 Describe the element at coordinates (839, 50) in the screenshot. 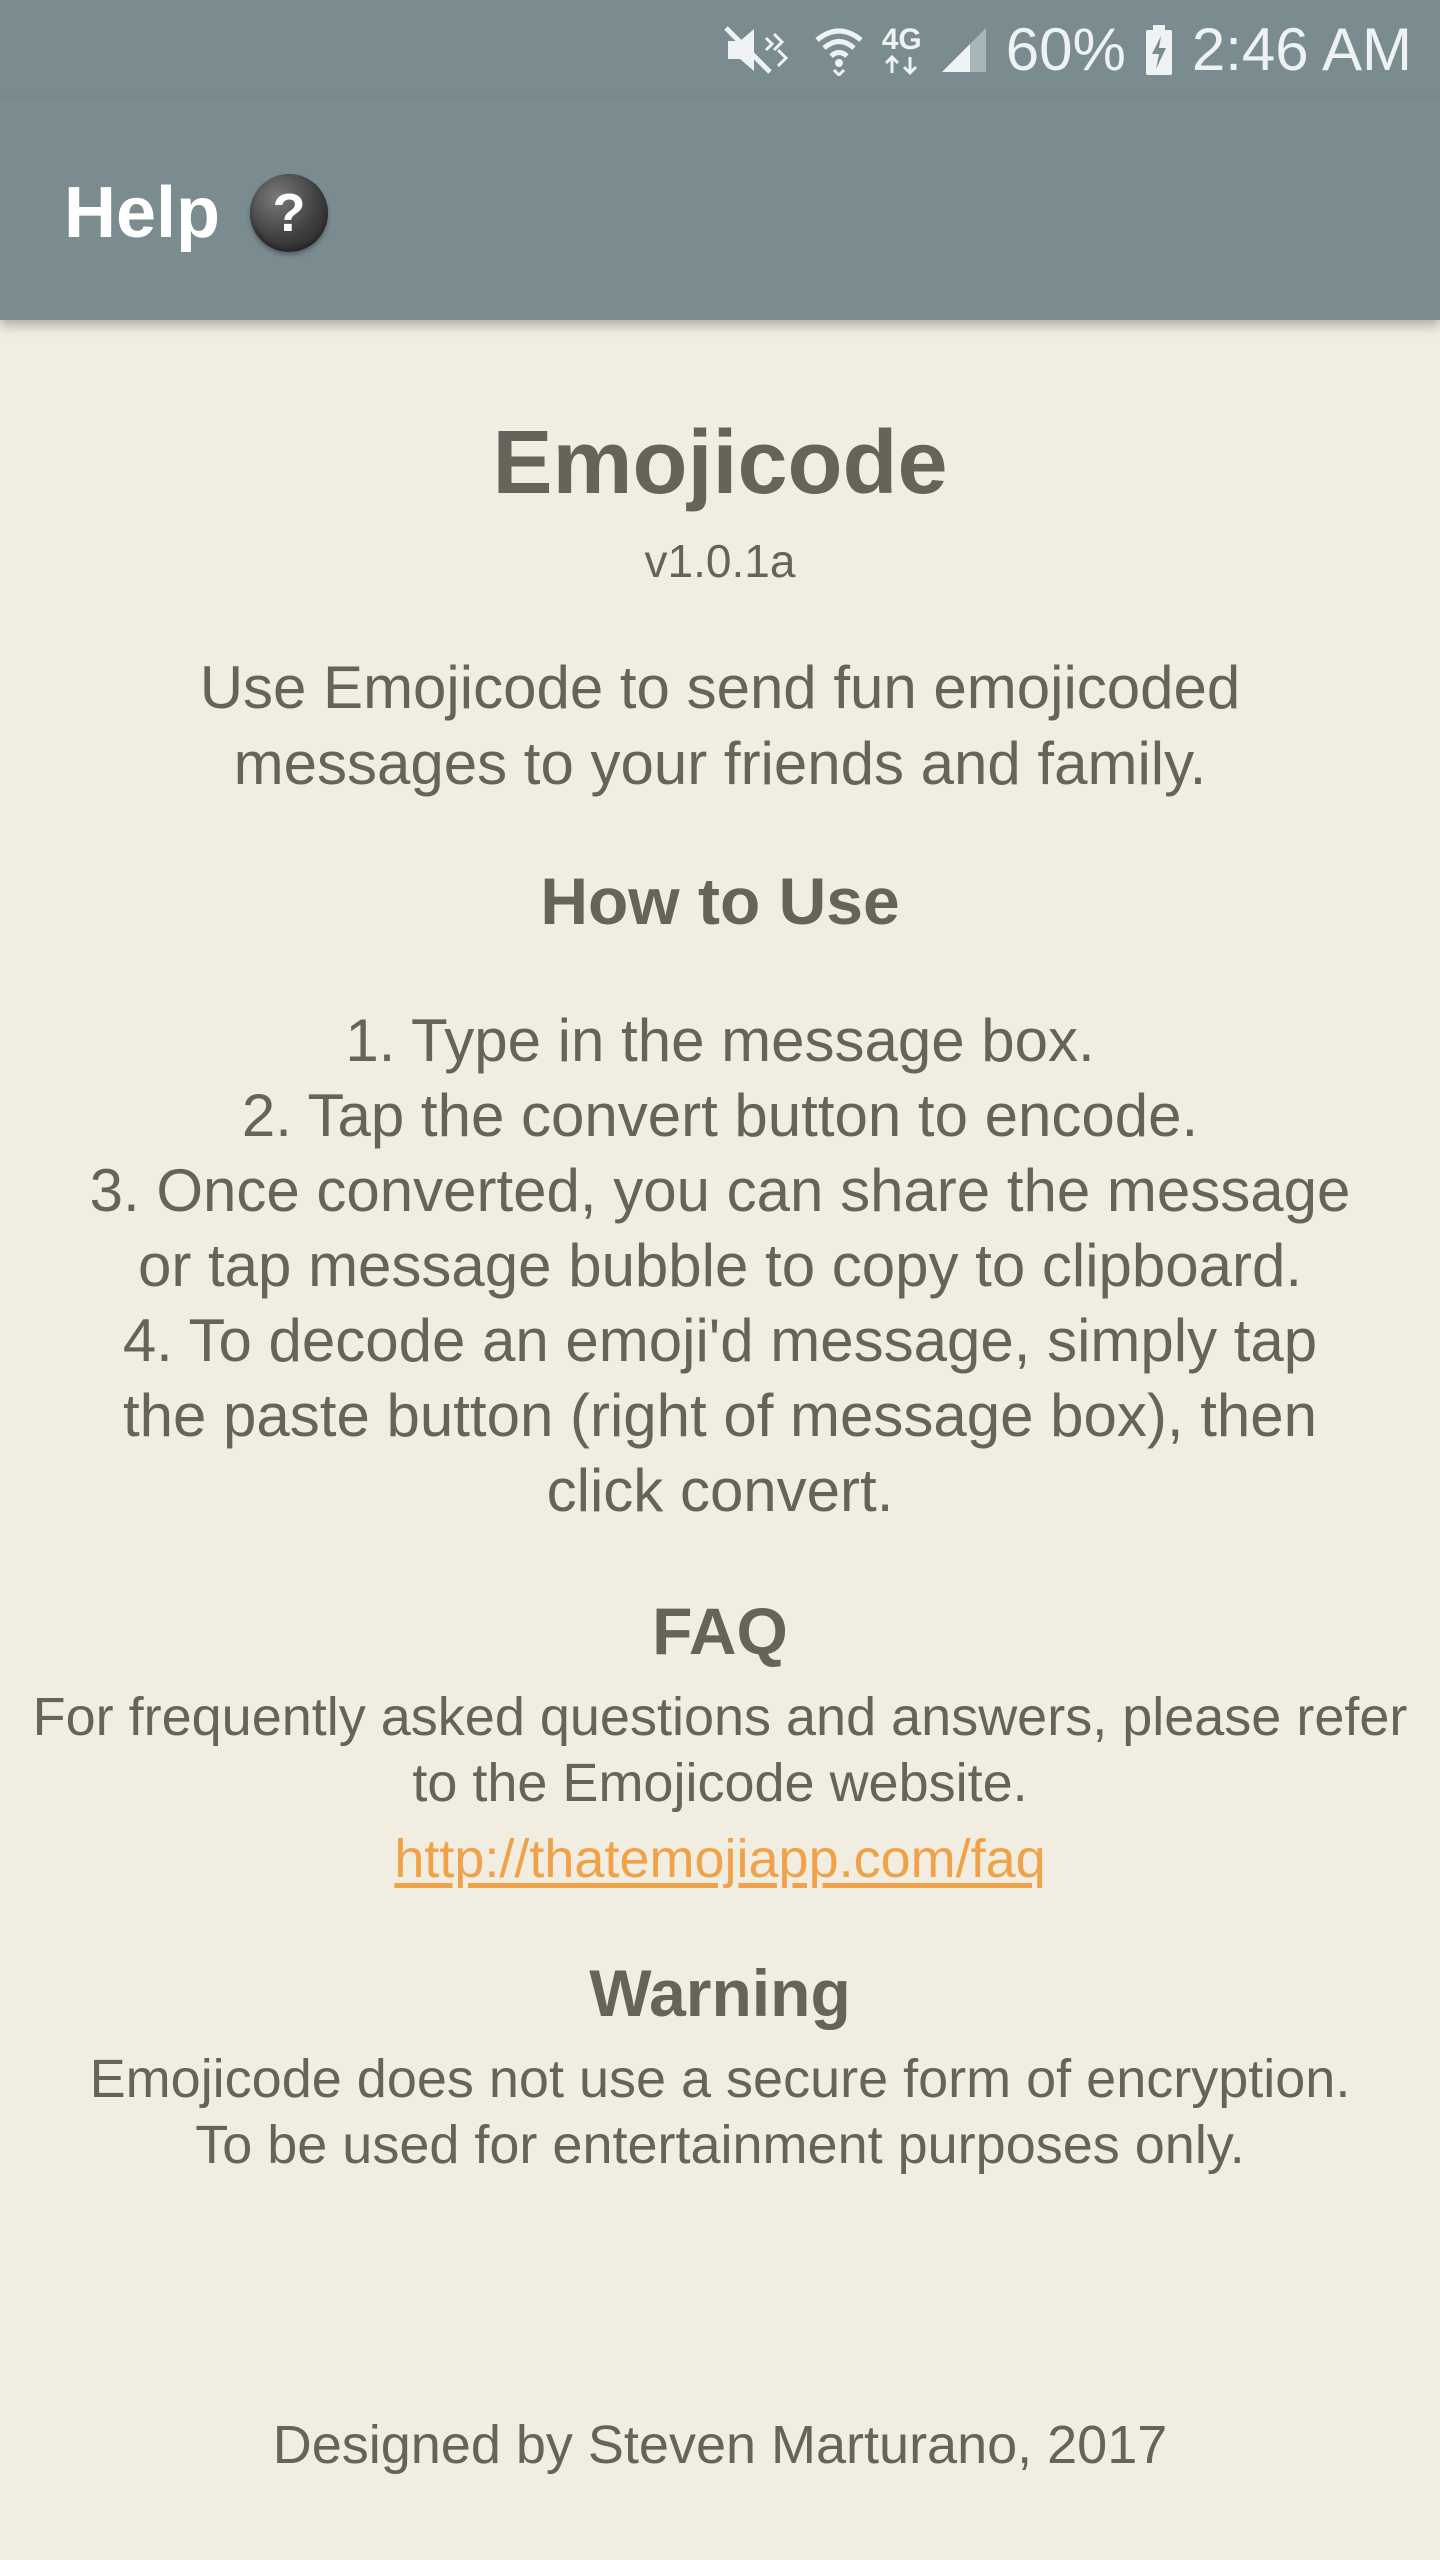

I see `wifi-icon` at that location.